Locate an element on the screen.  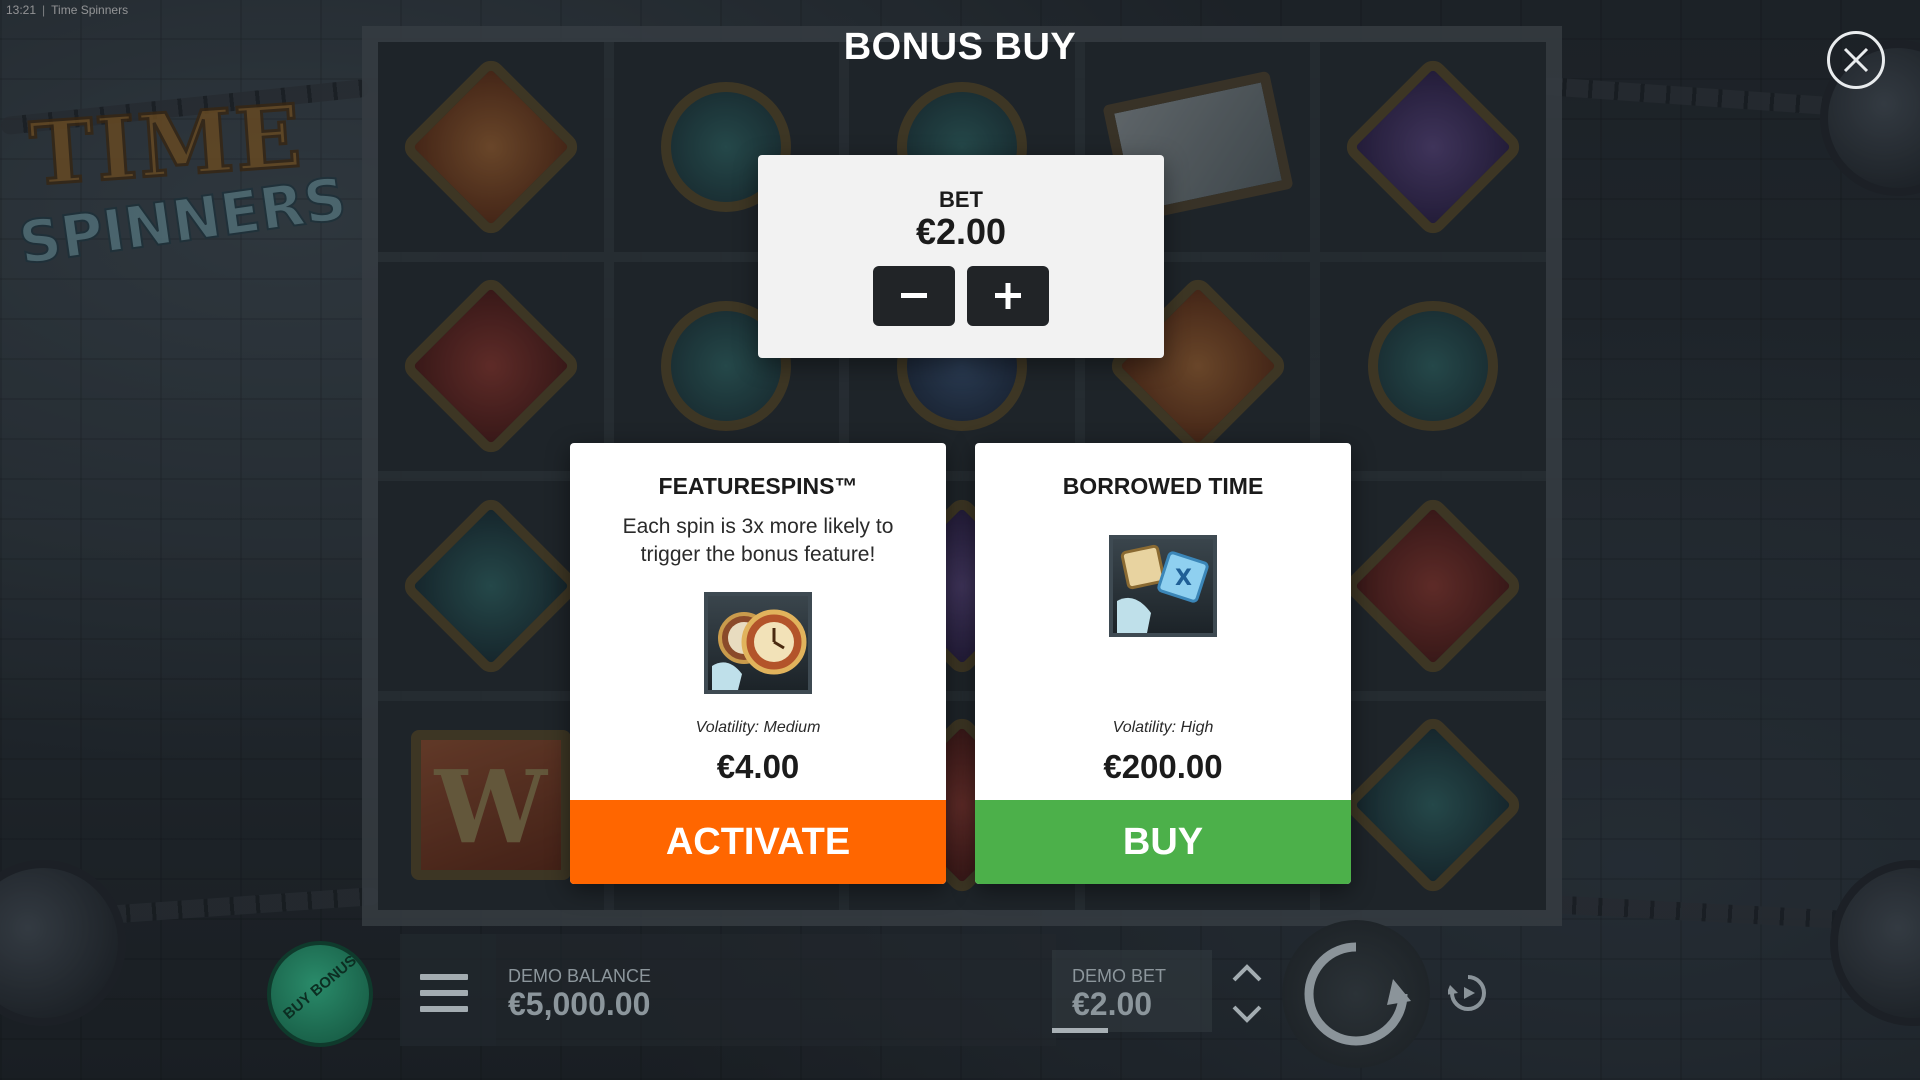
card-title: FEATURESPINS™ is located at coordinates (758, 486).